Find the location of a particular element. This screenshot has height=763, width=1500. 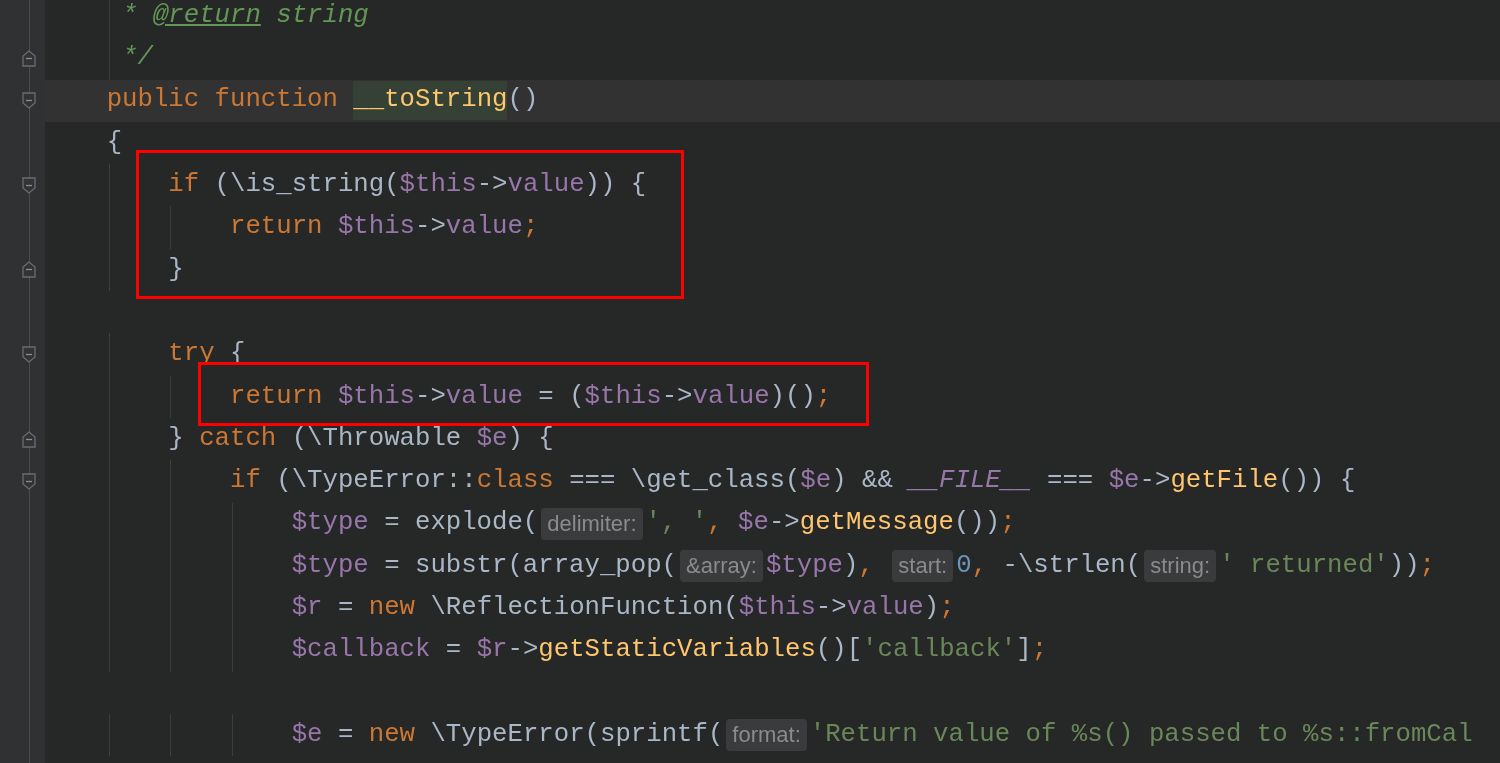

code-token: ' returned' is located at coordinates (1304, 565).